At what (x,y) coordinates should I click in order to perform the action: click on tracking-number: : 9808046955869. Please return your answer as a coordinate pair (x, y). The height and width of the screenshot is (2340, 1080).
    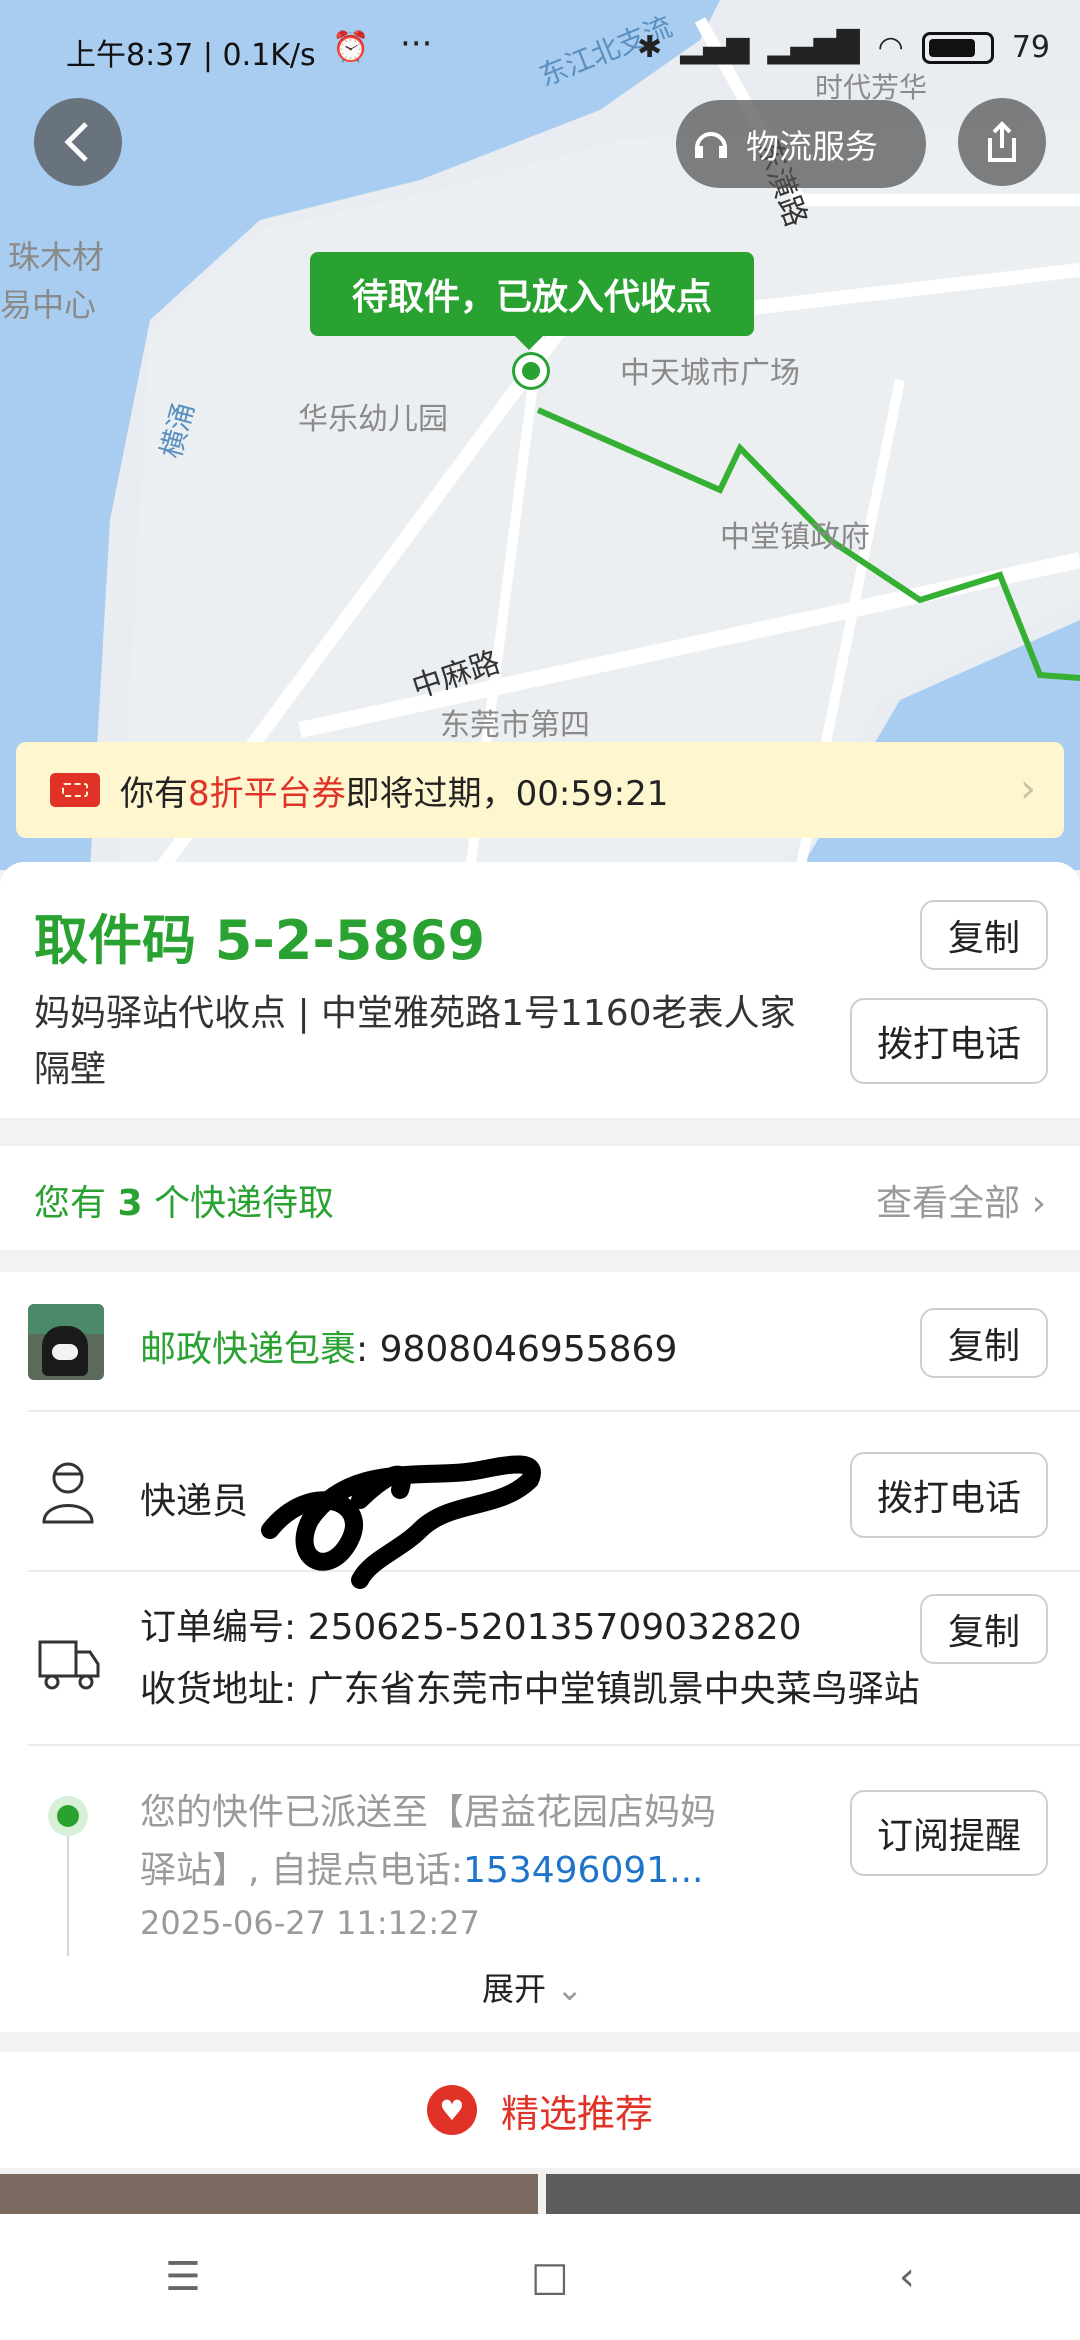
    Looking at the image, I should click on (517, 1349).